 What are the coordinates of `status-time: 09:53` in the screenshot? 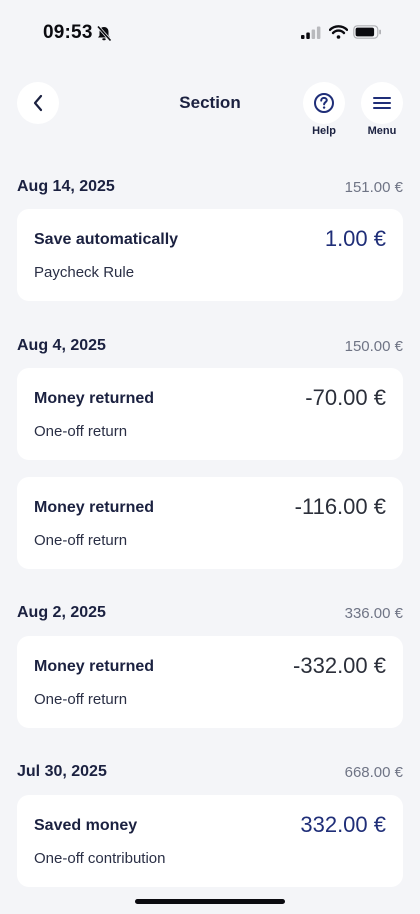 It's located at (68, 32).